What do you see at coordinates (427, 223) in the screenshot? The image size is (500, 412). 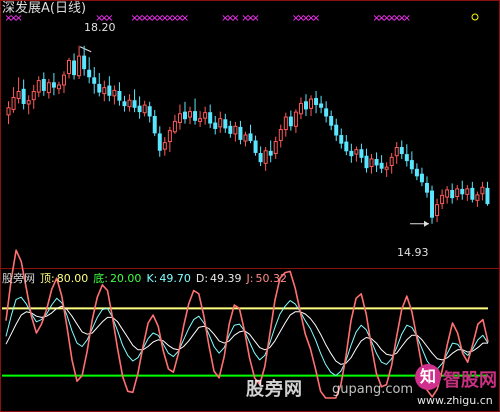 I see `low-arrow-head` at bounding box center [427, 223].